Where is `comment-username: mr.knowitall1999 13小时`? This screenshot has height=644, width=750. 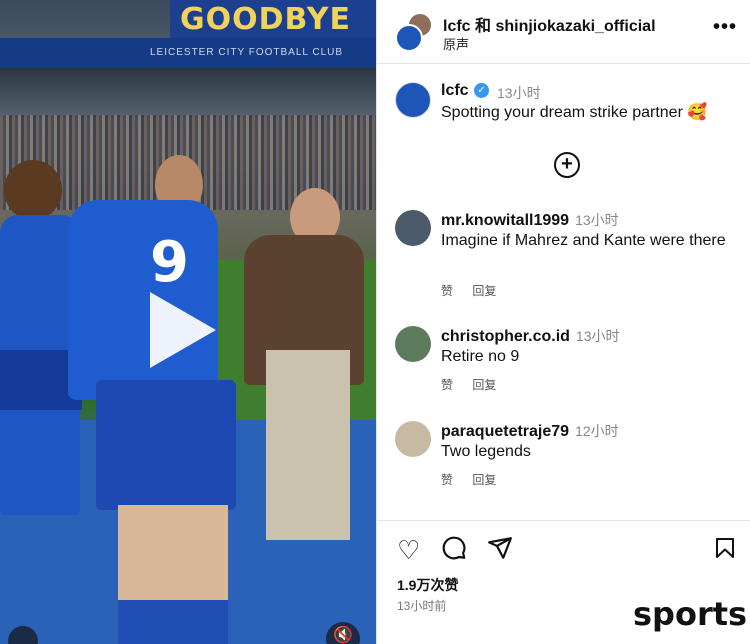 comment-username: mr.knowitall1999 13小时 is located at coordinates (530, 220).